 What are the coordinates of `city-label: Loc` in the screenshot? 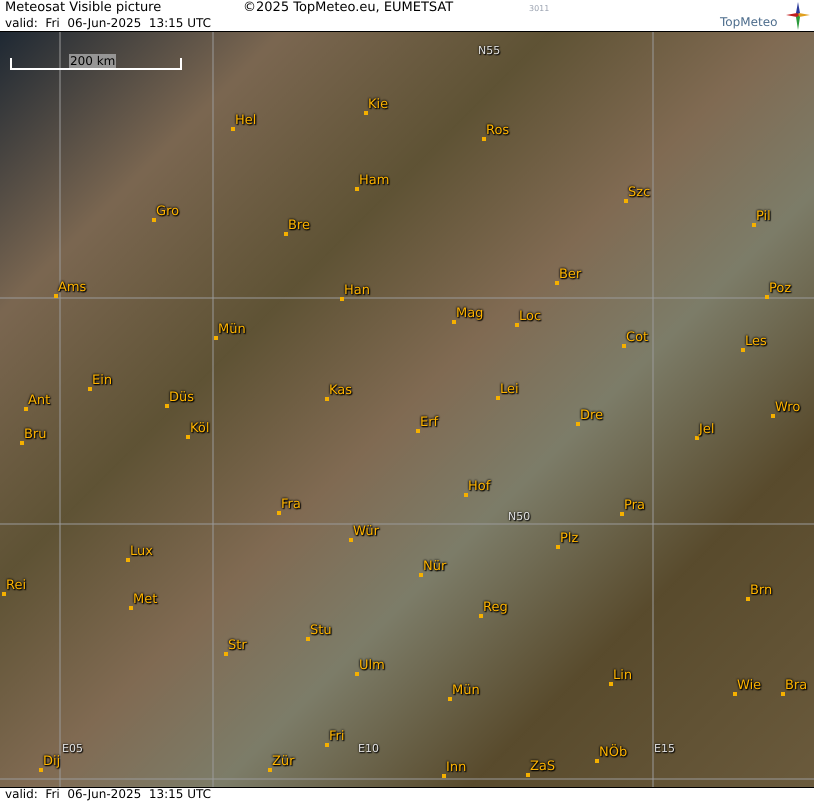 It's located at (530, 317).